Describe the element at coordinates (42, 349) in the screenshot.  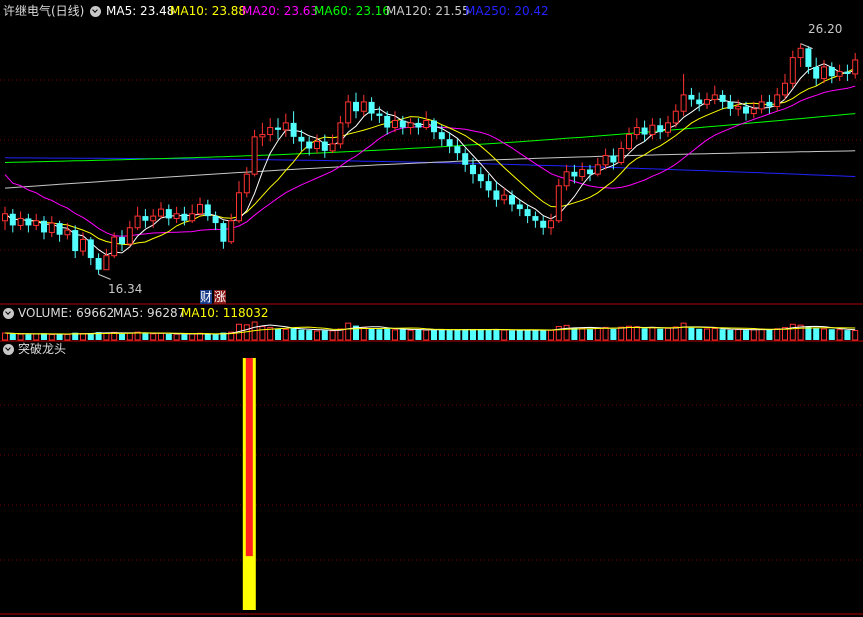
I see `indicator-title: 突破龙头` at that location.